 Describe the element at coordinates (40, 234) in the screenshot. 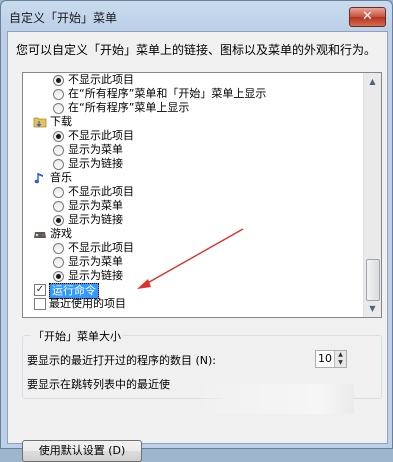

I see `games-icon` at that location.